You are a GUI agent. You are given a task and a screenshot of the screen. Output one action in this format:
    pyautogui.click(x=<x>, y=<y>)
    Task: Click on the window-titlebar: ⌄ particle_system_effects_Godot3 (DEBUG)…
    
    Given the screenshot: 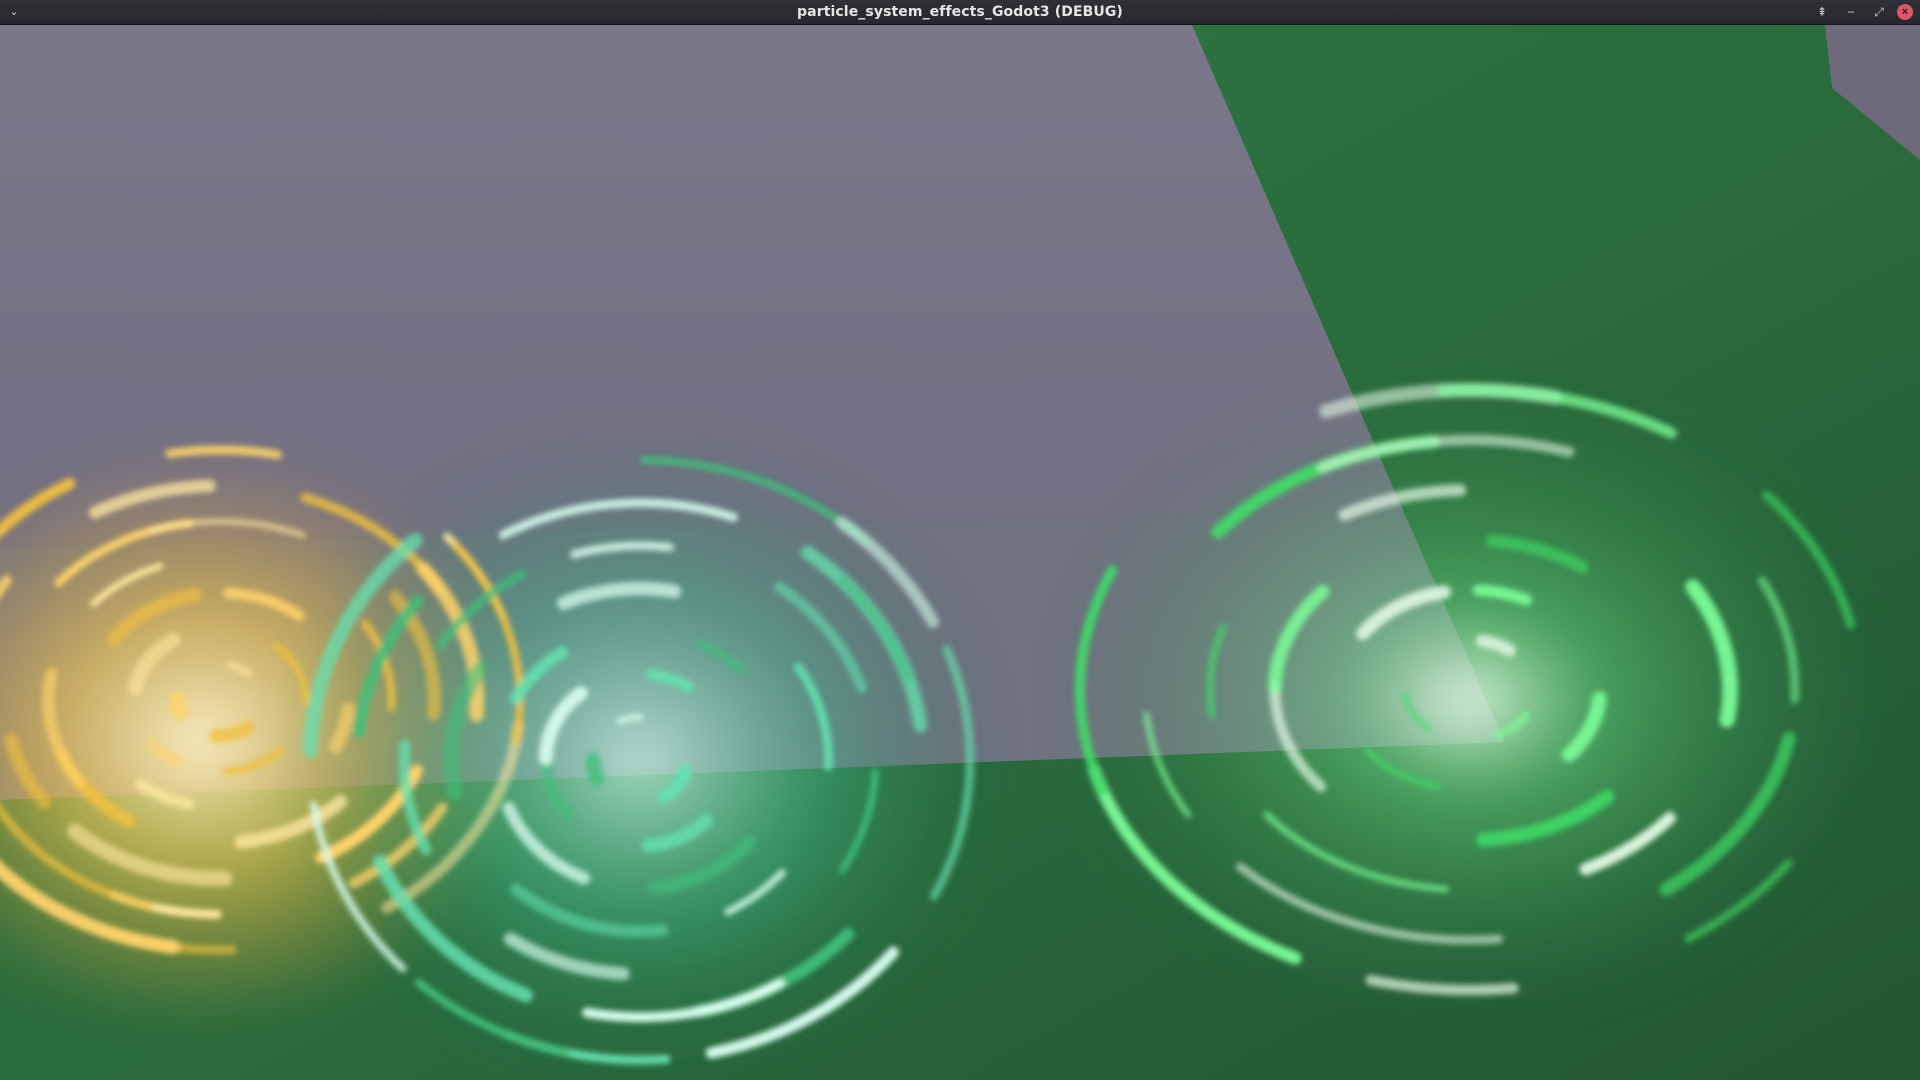 What is the action you would take?
    pyautogui.click(x=960, y=12)
    